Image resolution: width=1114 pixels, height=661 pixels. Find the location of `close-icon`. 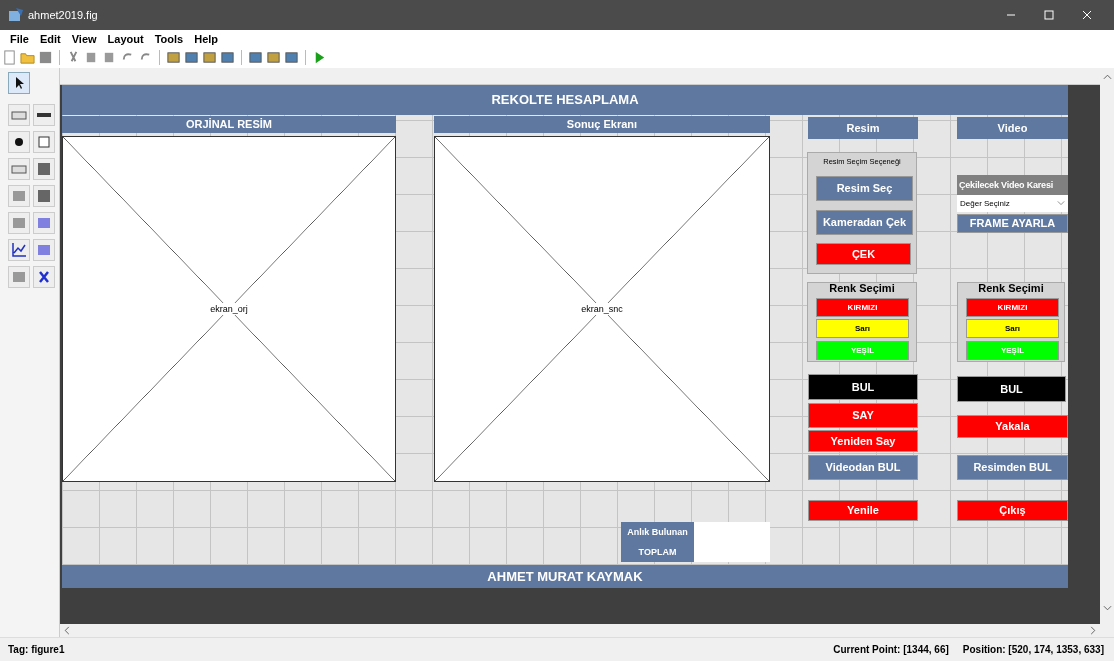

close-icon is located at coordinates (1087, 15).